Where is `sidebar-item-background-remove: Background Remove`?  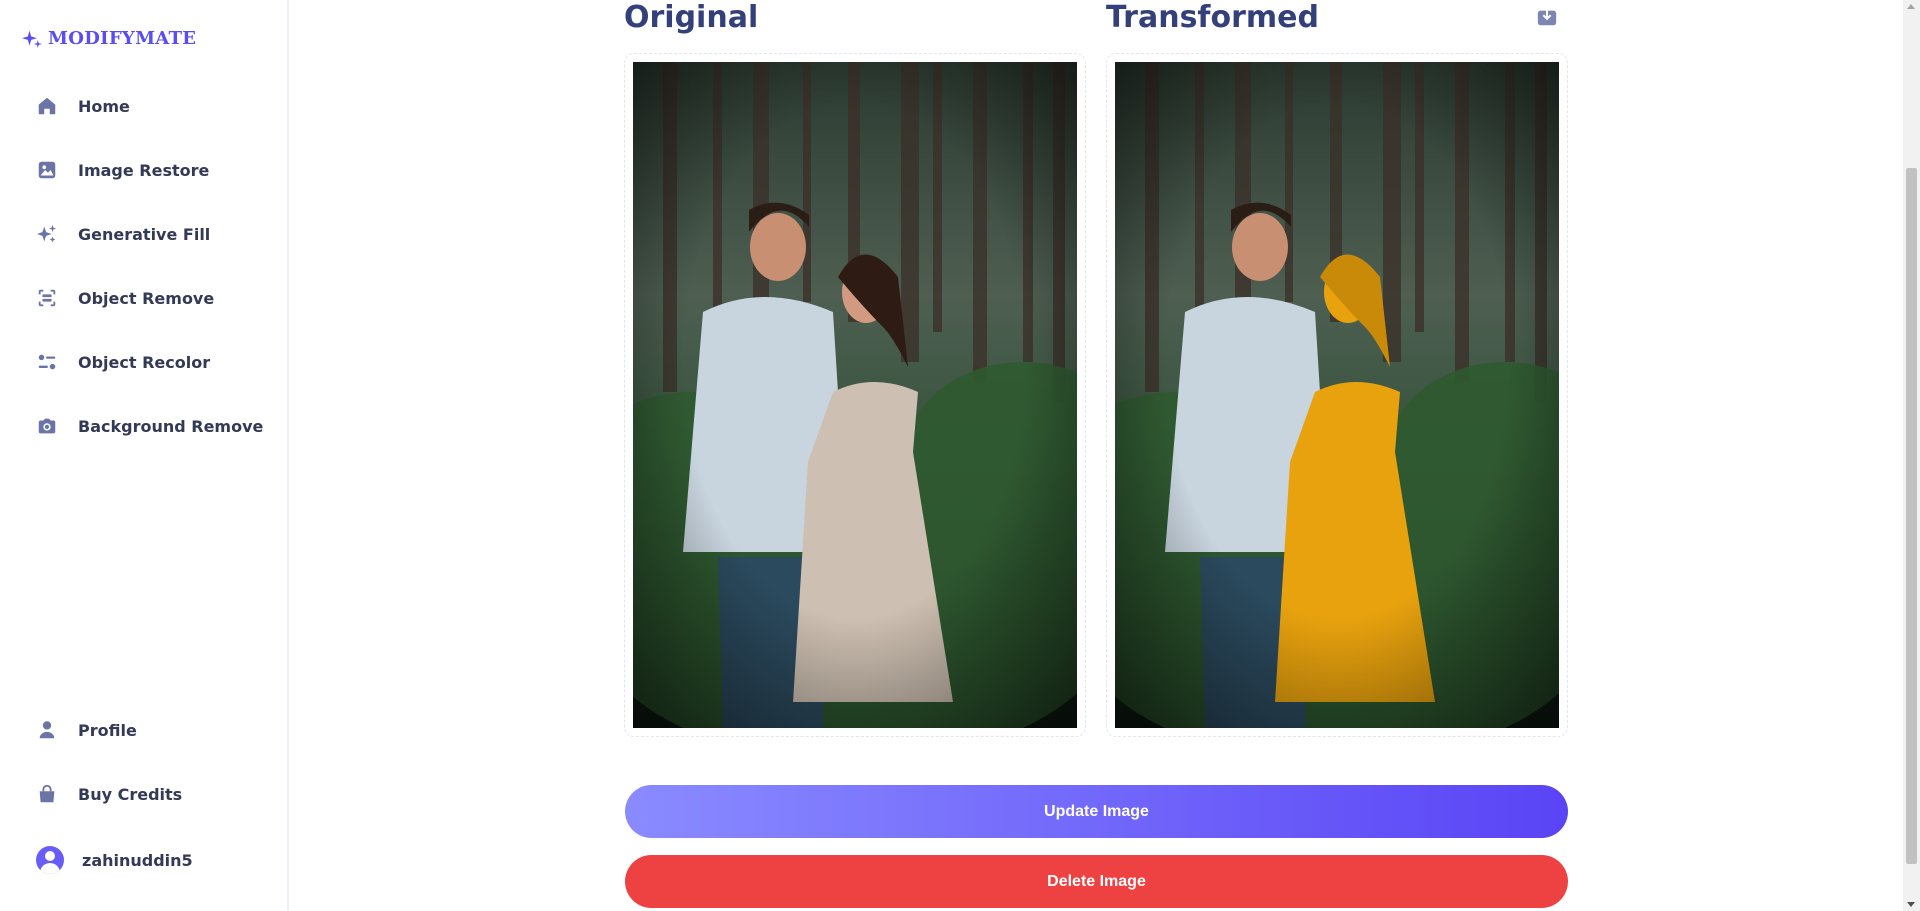
sidebar-item-background-remove: Background Remove is located at coordinates (156, 426).